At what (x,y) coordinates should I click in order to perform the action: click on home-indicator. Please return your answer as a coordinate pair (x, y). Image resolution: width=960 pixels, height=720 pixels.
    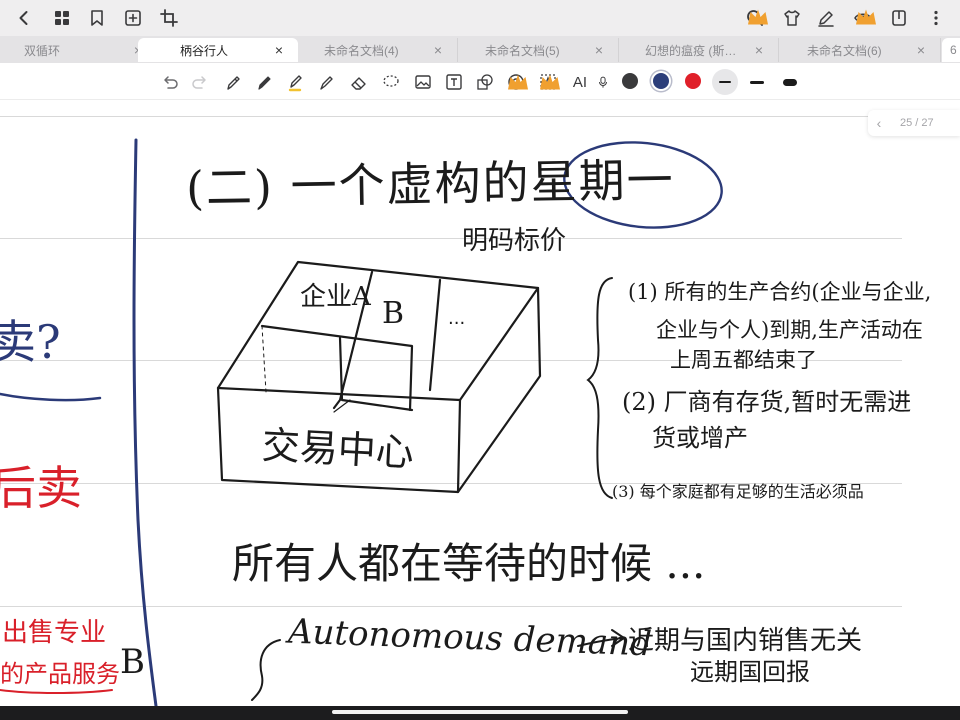
    Looking at the image, I should click on (480, 712).